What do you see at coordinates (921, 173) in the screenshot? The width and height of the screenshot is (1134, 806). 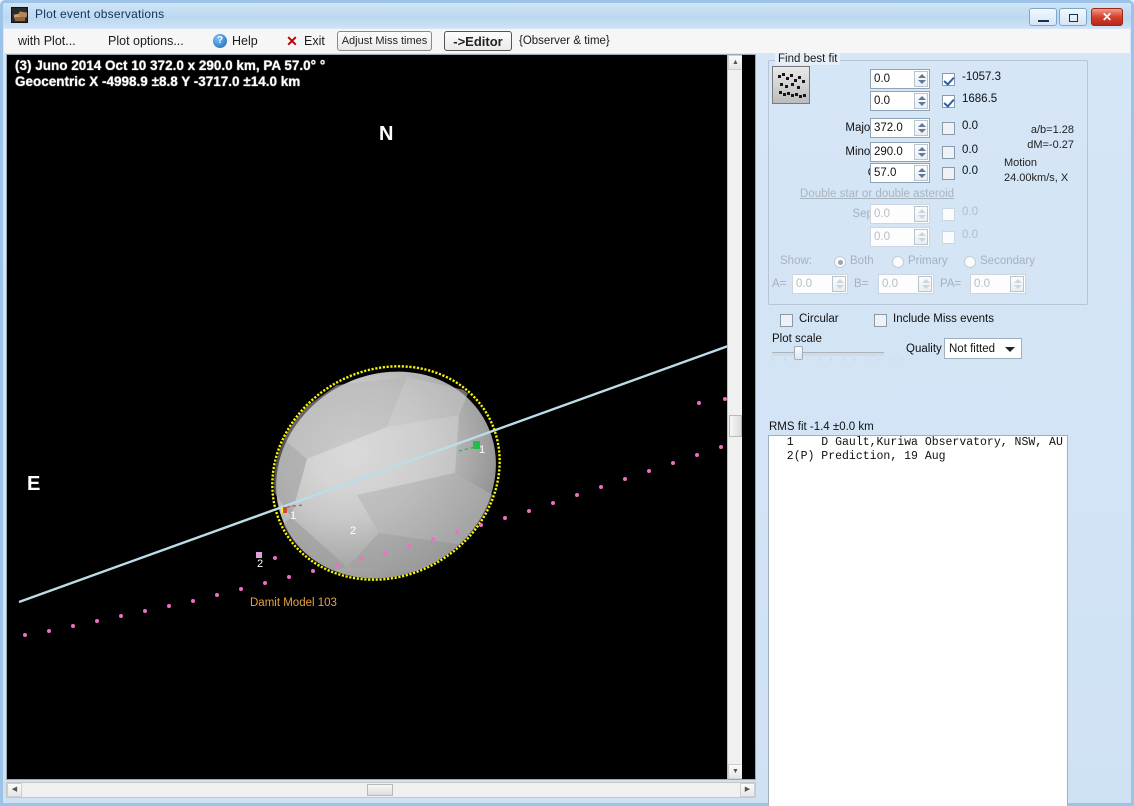 I see `orientation-stepper` at bounding box center [921, 173].